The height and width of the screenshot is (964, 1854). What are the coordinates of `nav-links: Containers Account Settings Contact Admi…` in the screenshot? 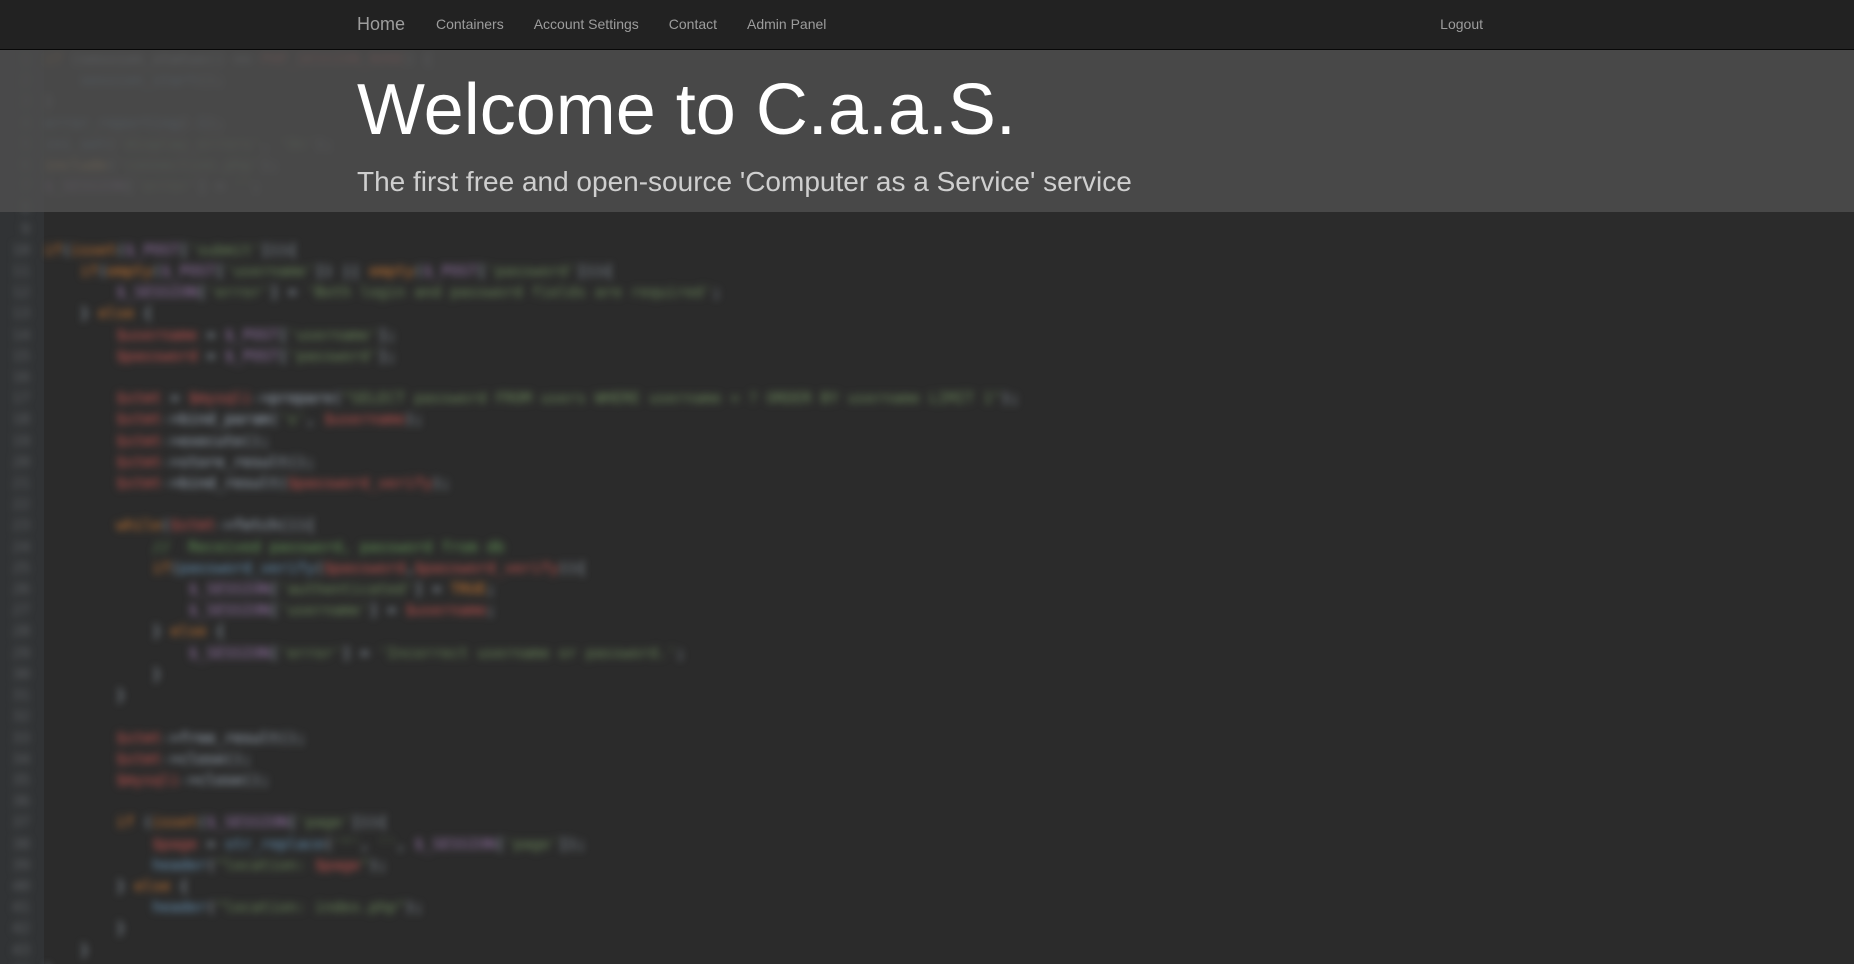 It's located at (646, 24).